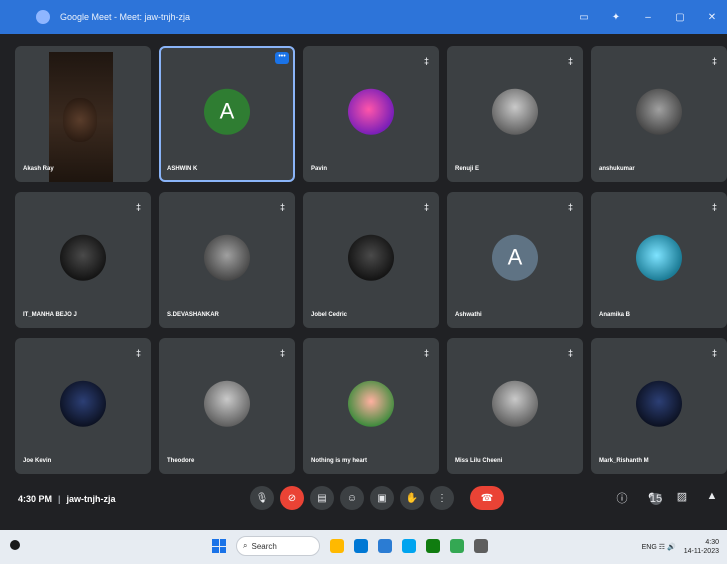  I want to click on side-controls: ⓘ ☻15 ▨ ▲, so click(667, 502).